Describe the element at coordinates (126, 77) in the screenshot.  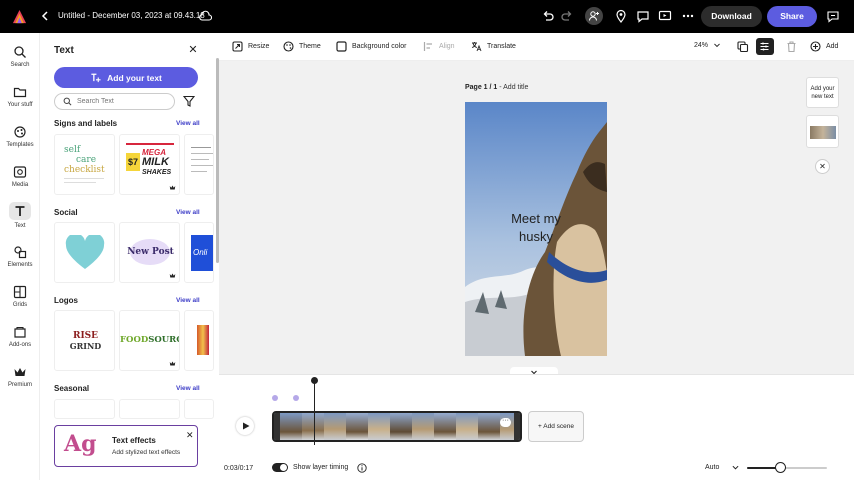
I see `add-your-text-button: Add your text` at that location.